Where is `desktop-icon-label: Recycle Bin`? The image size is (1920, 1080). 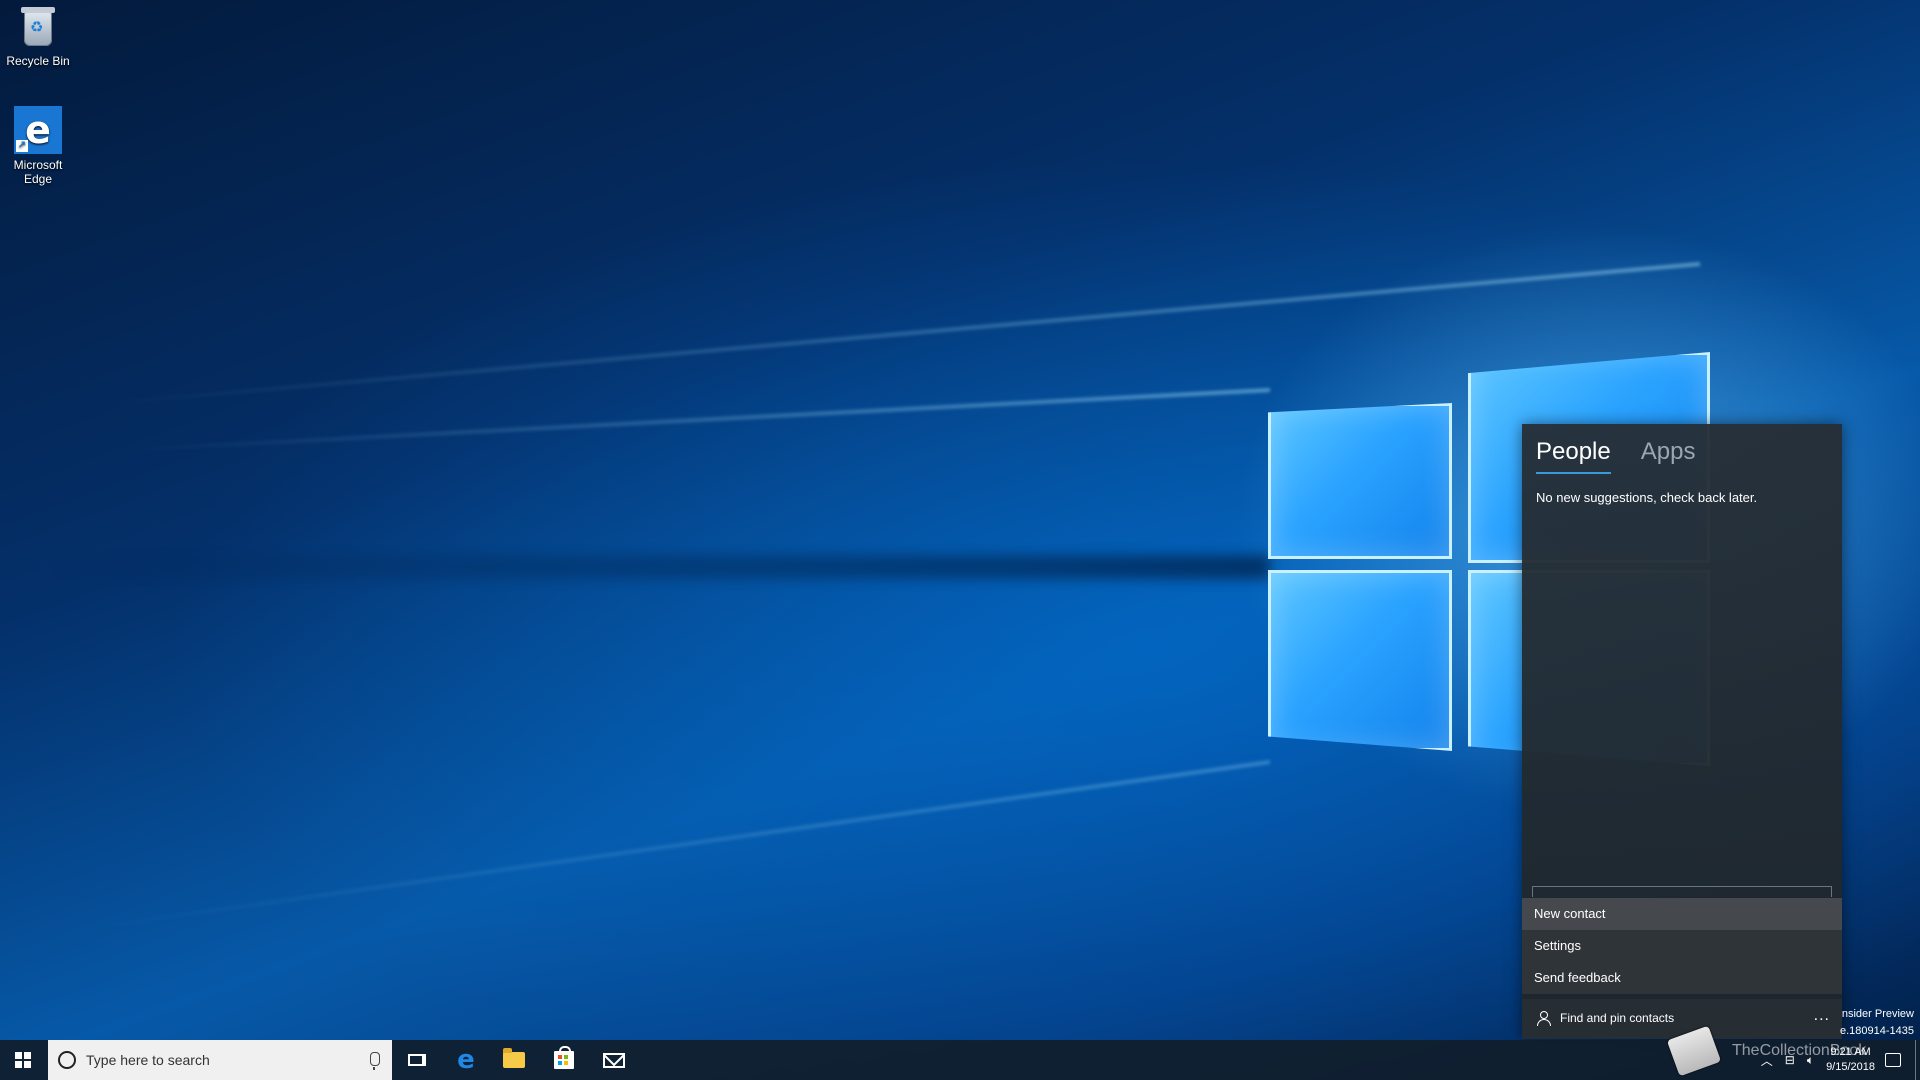 desktop-icon-label: Recycle Bin is located at coordinates (38, 61).